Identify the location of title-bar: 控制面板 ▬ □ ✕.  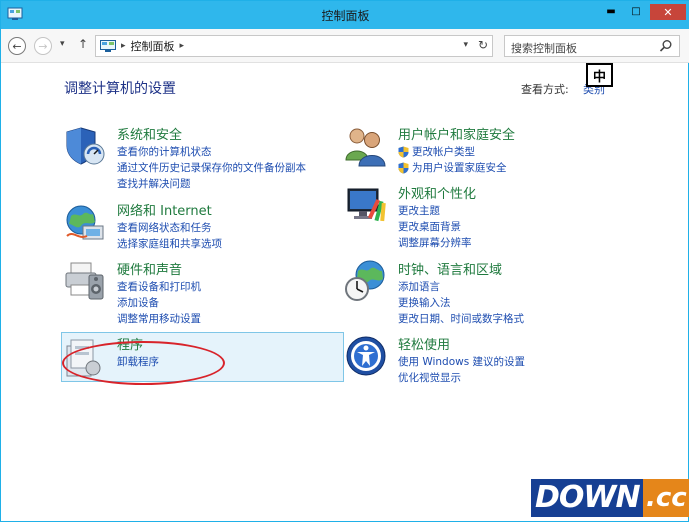
(345, 15).